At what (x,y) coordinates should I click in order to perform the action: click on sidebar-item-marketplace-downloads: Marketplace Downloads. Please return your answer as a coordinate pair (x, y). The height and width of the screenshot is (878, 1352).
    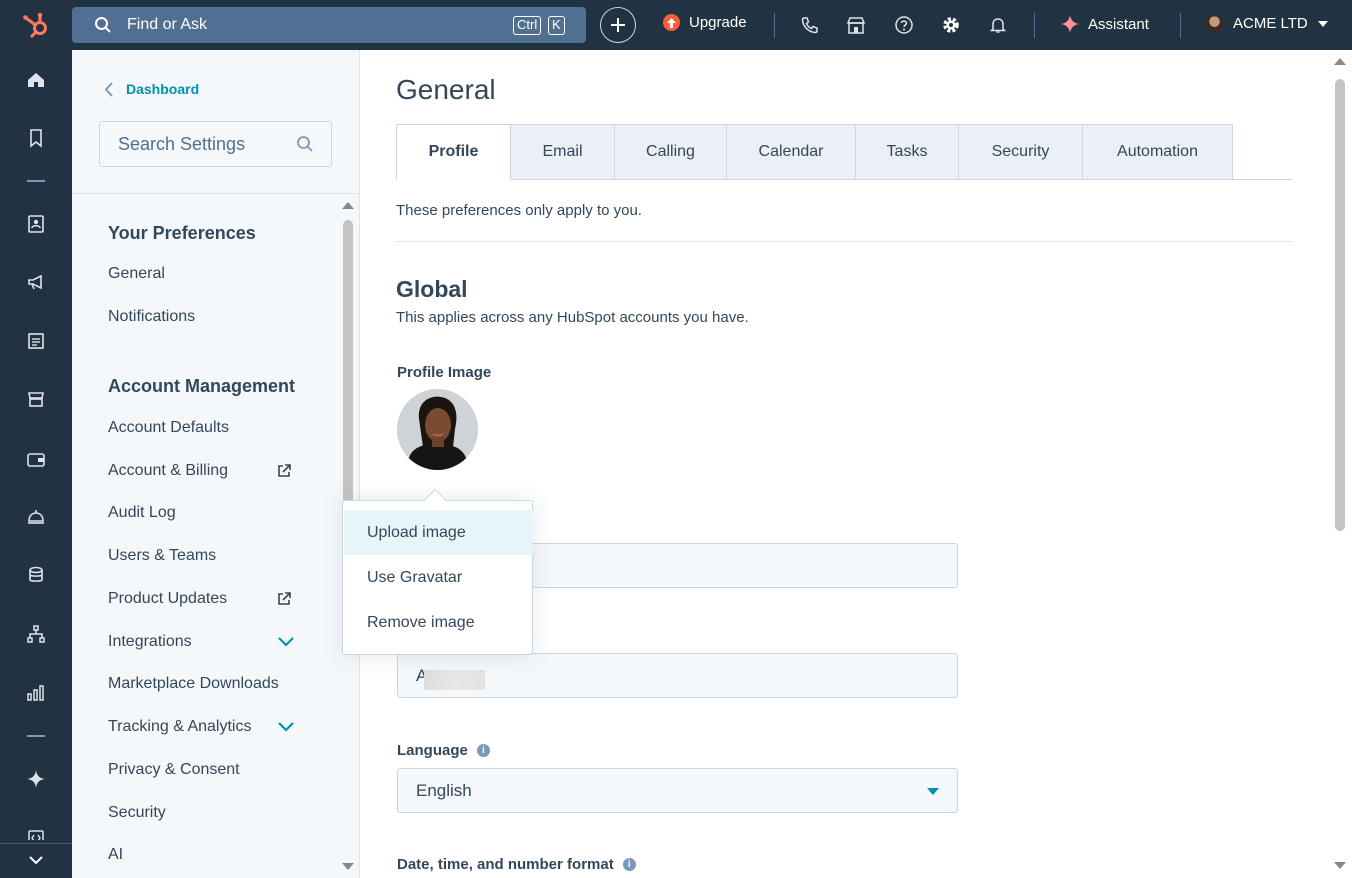
    Looking at the image, I should click on (193, 684).